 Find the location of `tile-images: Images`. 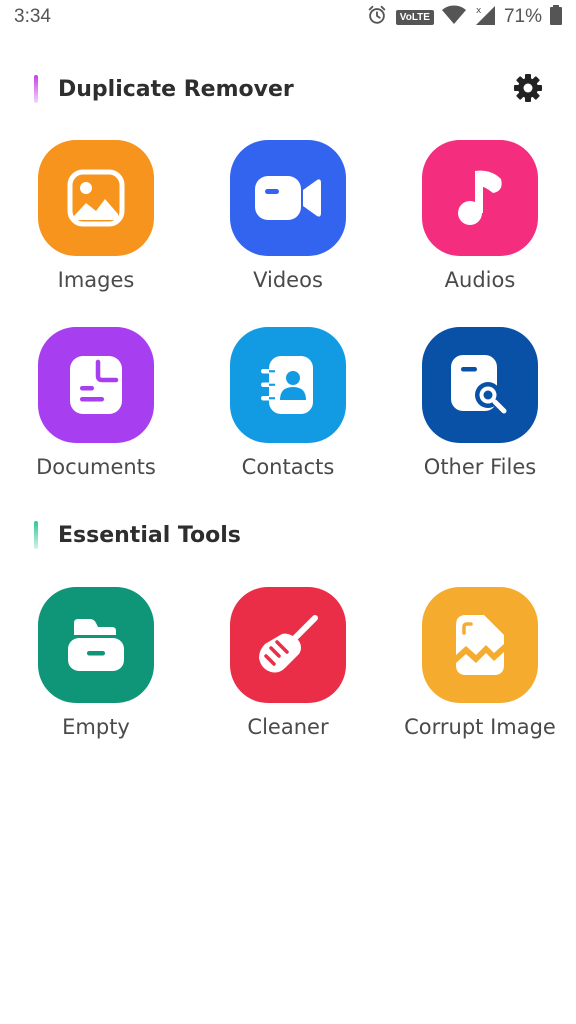

tile-images: Images is located at coordinates (96, 216).